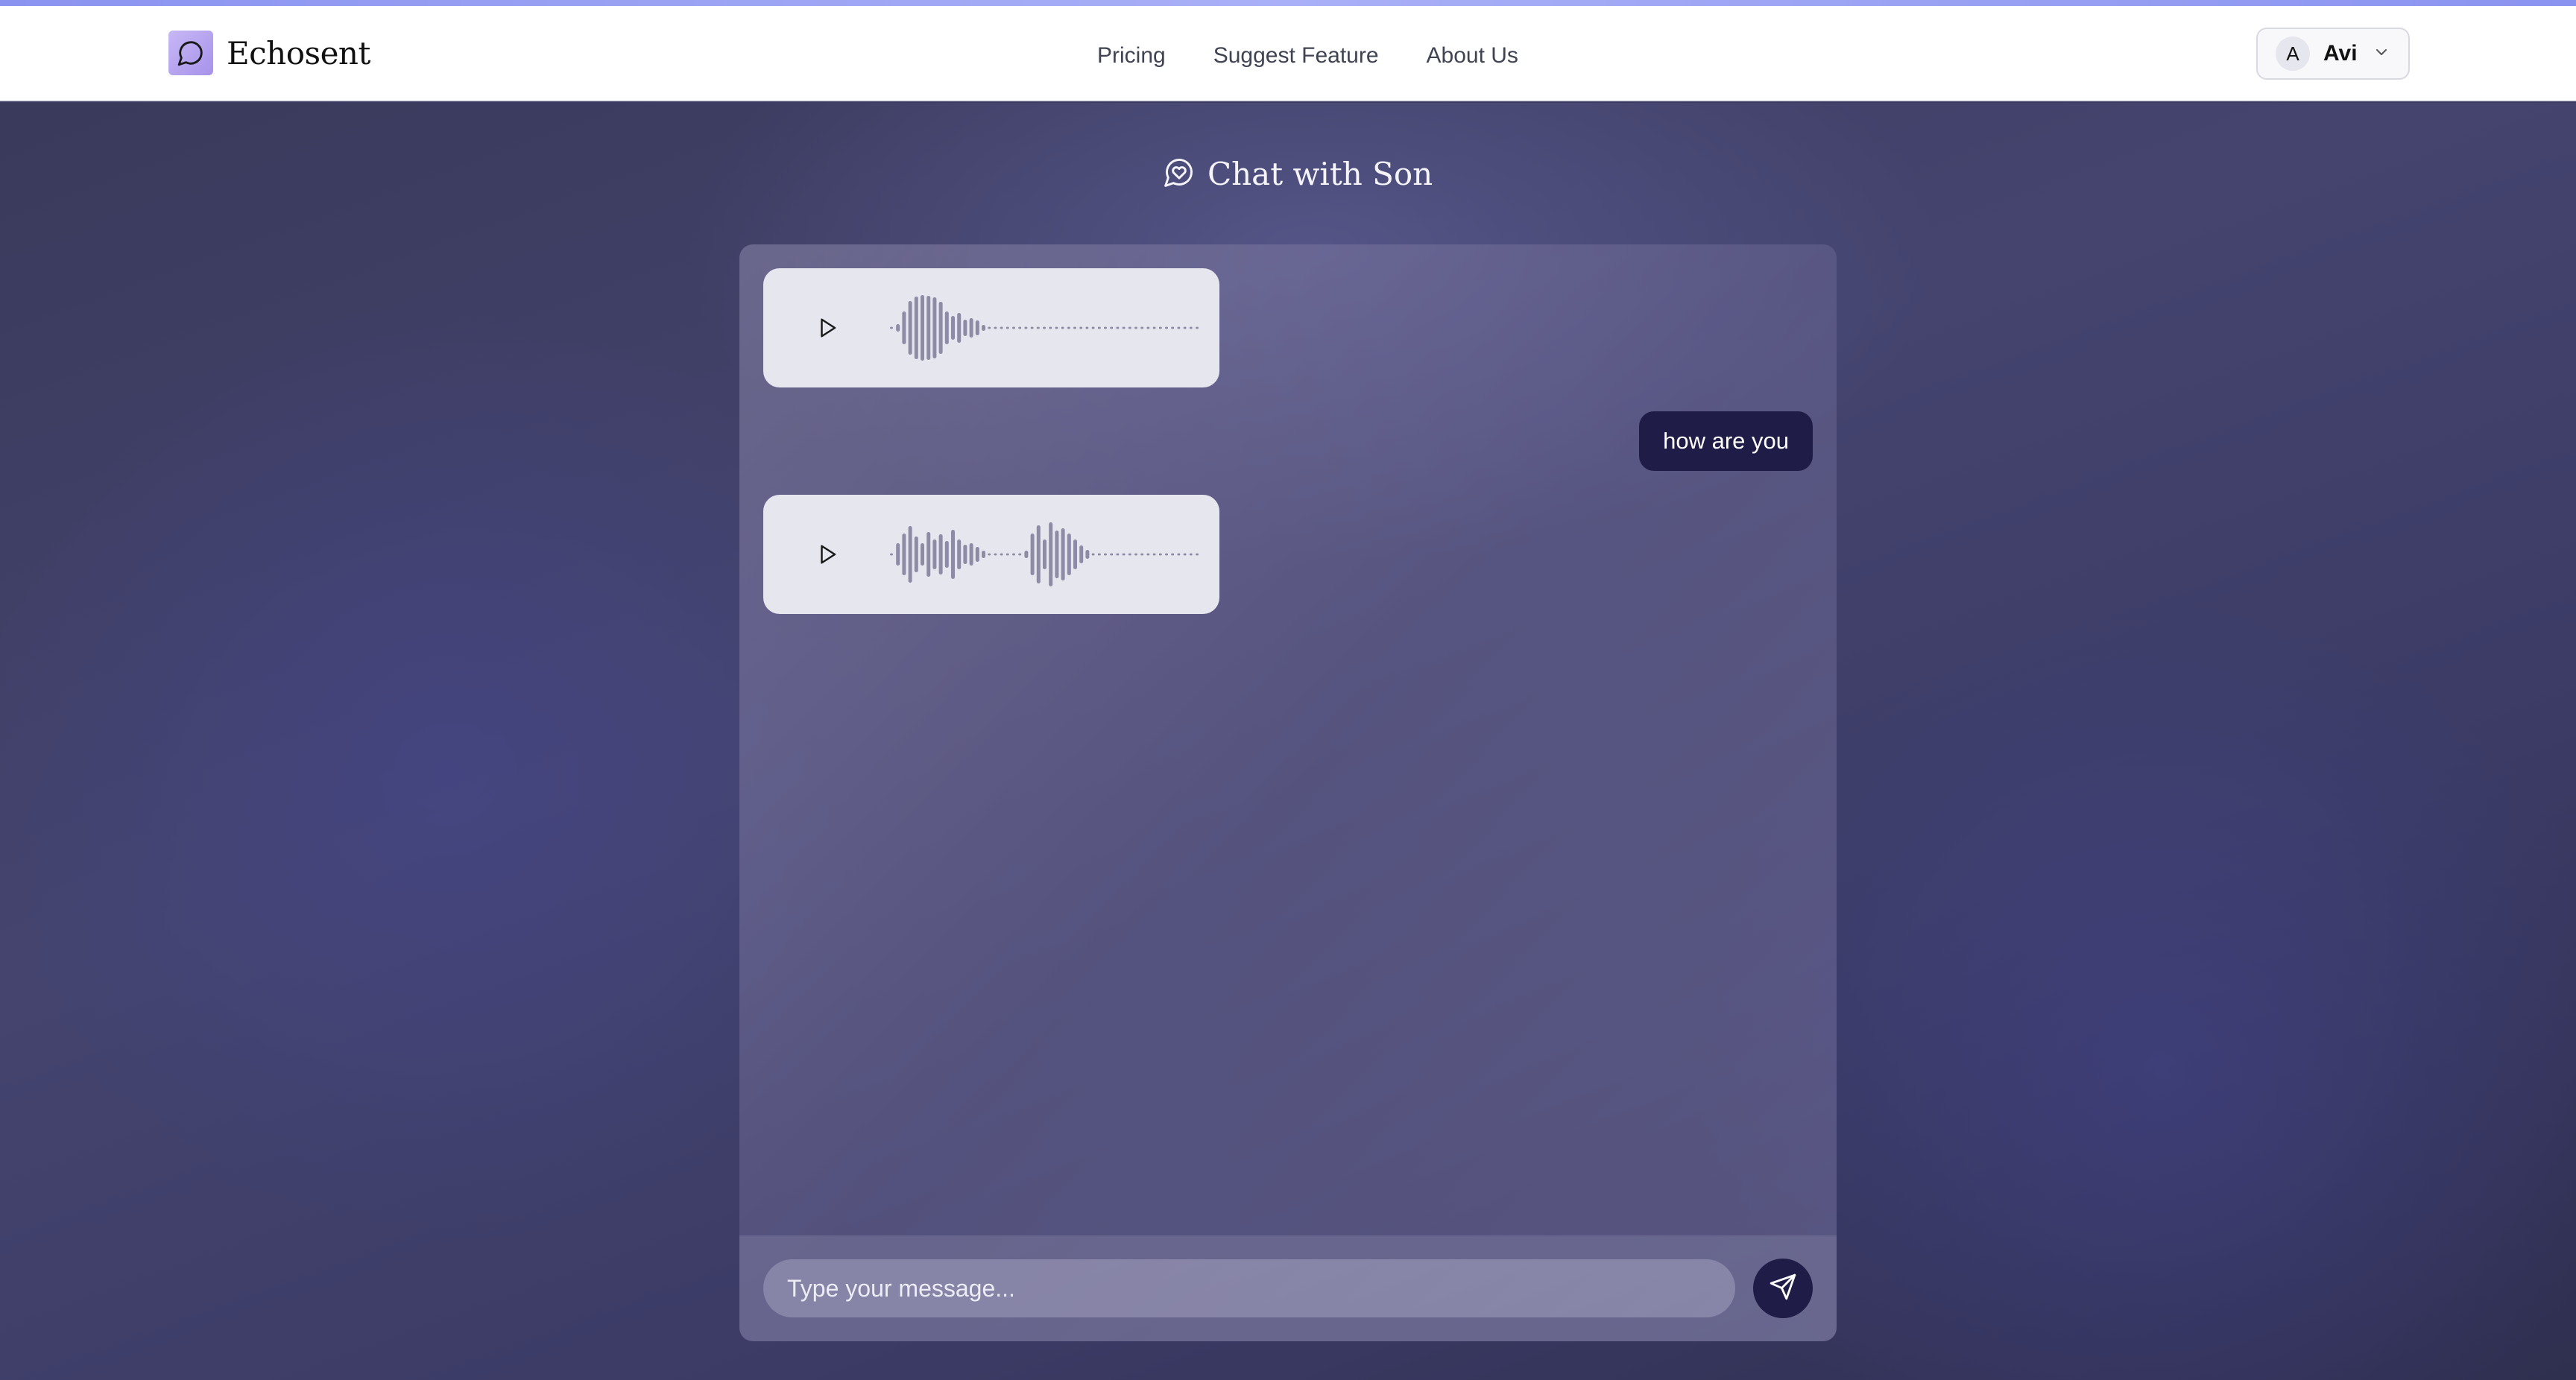 The width and height of the screenshot is (2576, 1380). Describe the element at coordinates (1132, 56) in the screenshot. I see `nav-link-pricing: Pricing` at that location.